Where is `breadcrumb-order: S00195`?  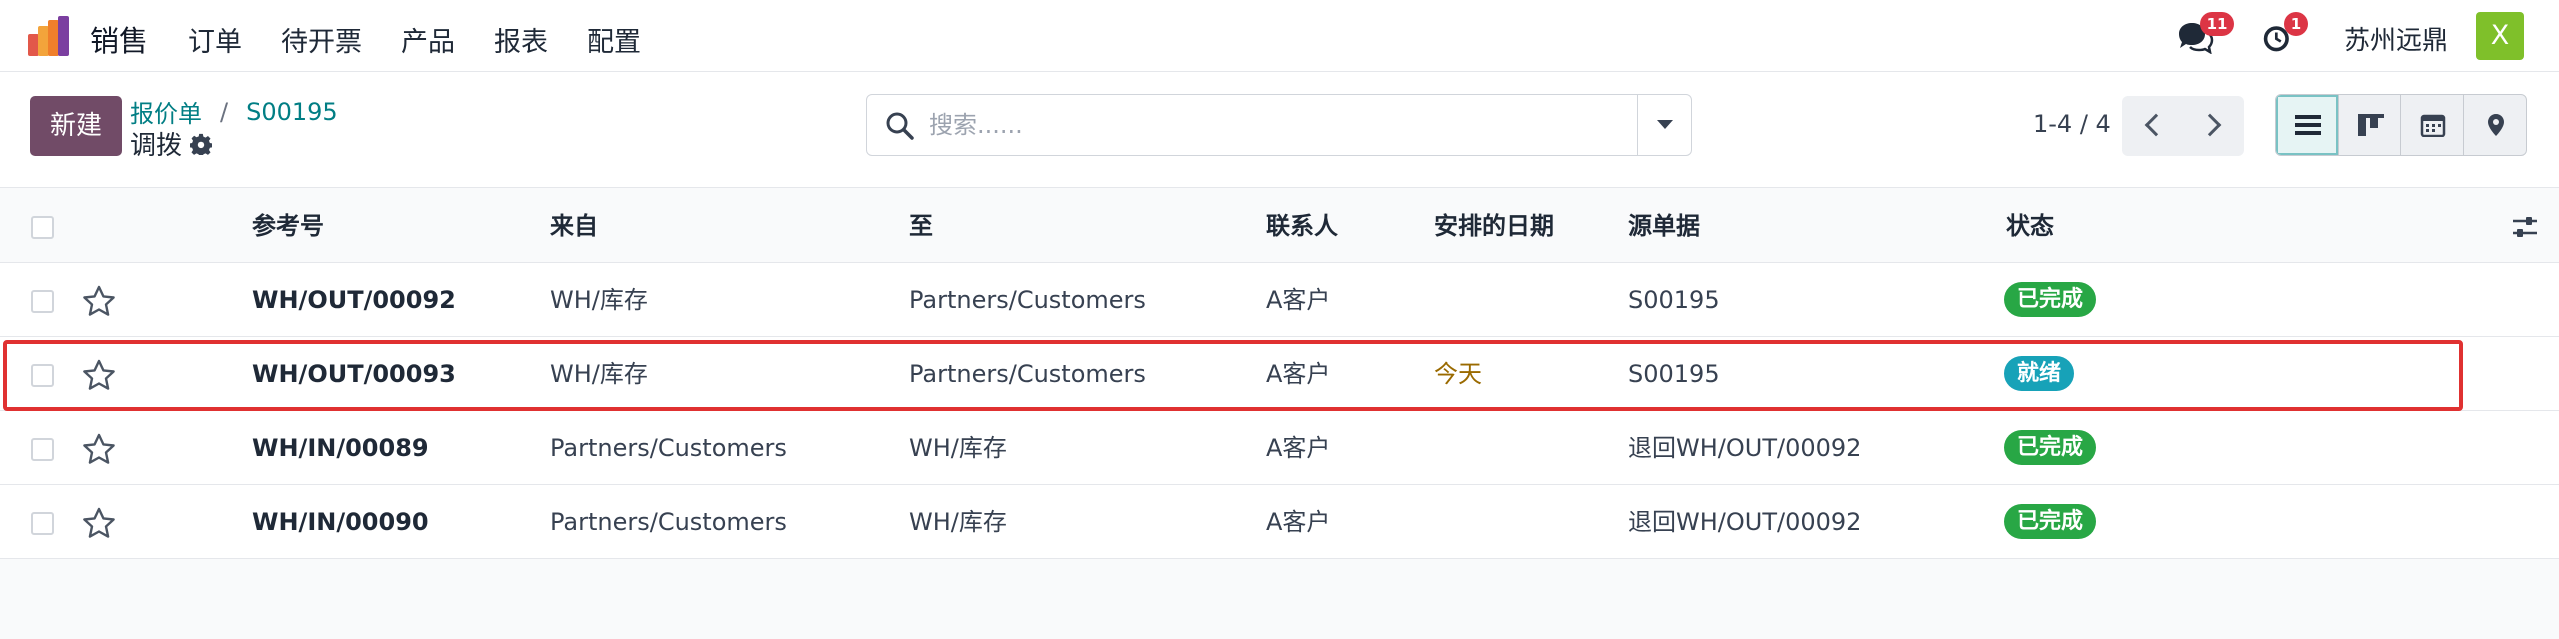
breadcrumb-order: S00195 is located at coordinates (292, 112).